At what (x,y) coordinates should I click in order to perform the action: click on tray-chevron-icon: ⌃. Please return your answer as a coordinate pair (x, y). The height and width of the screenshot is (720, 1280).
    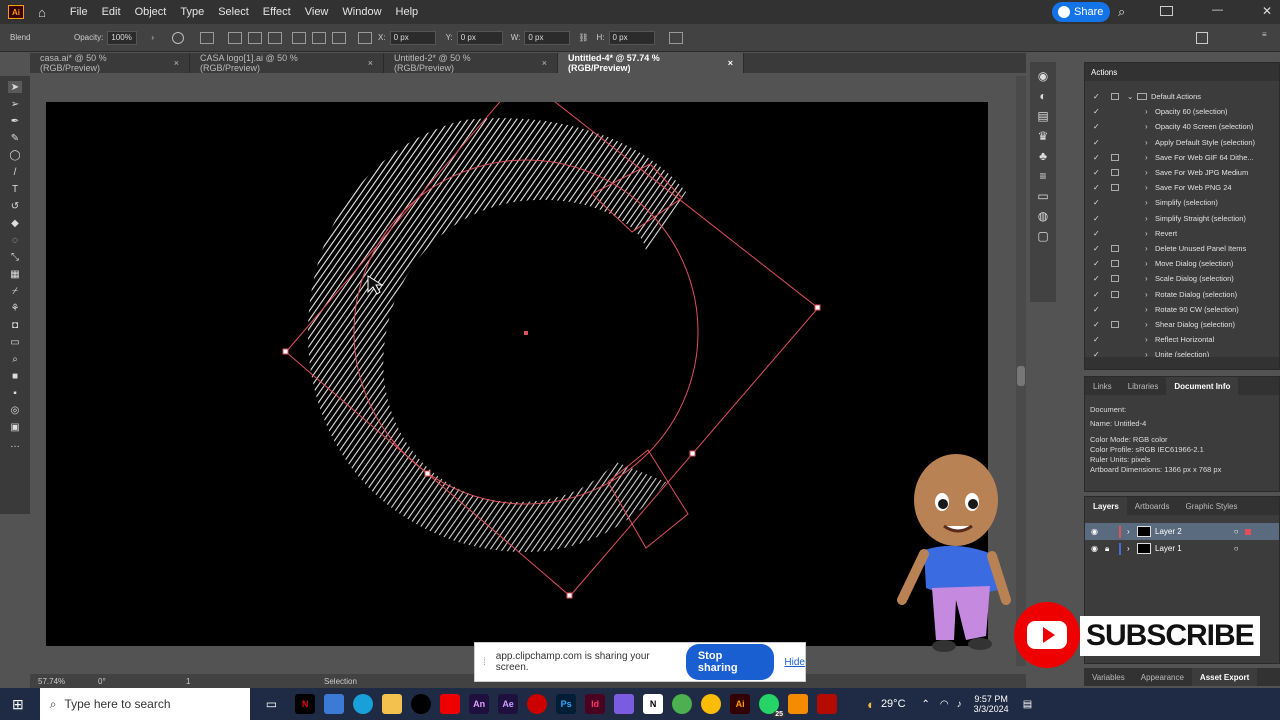
    Looking at the image, I should click on (926, 704).